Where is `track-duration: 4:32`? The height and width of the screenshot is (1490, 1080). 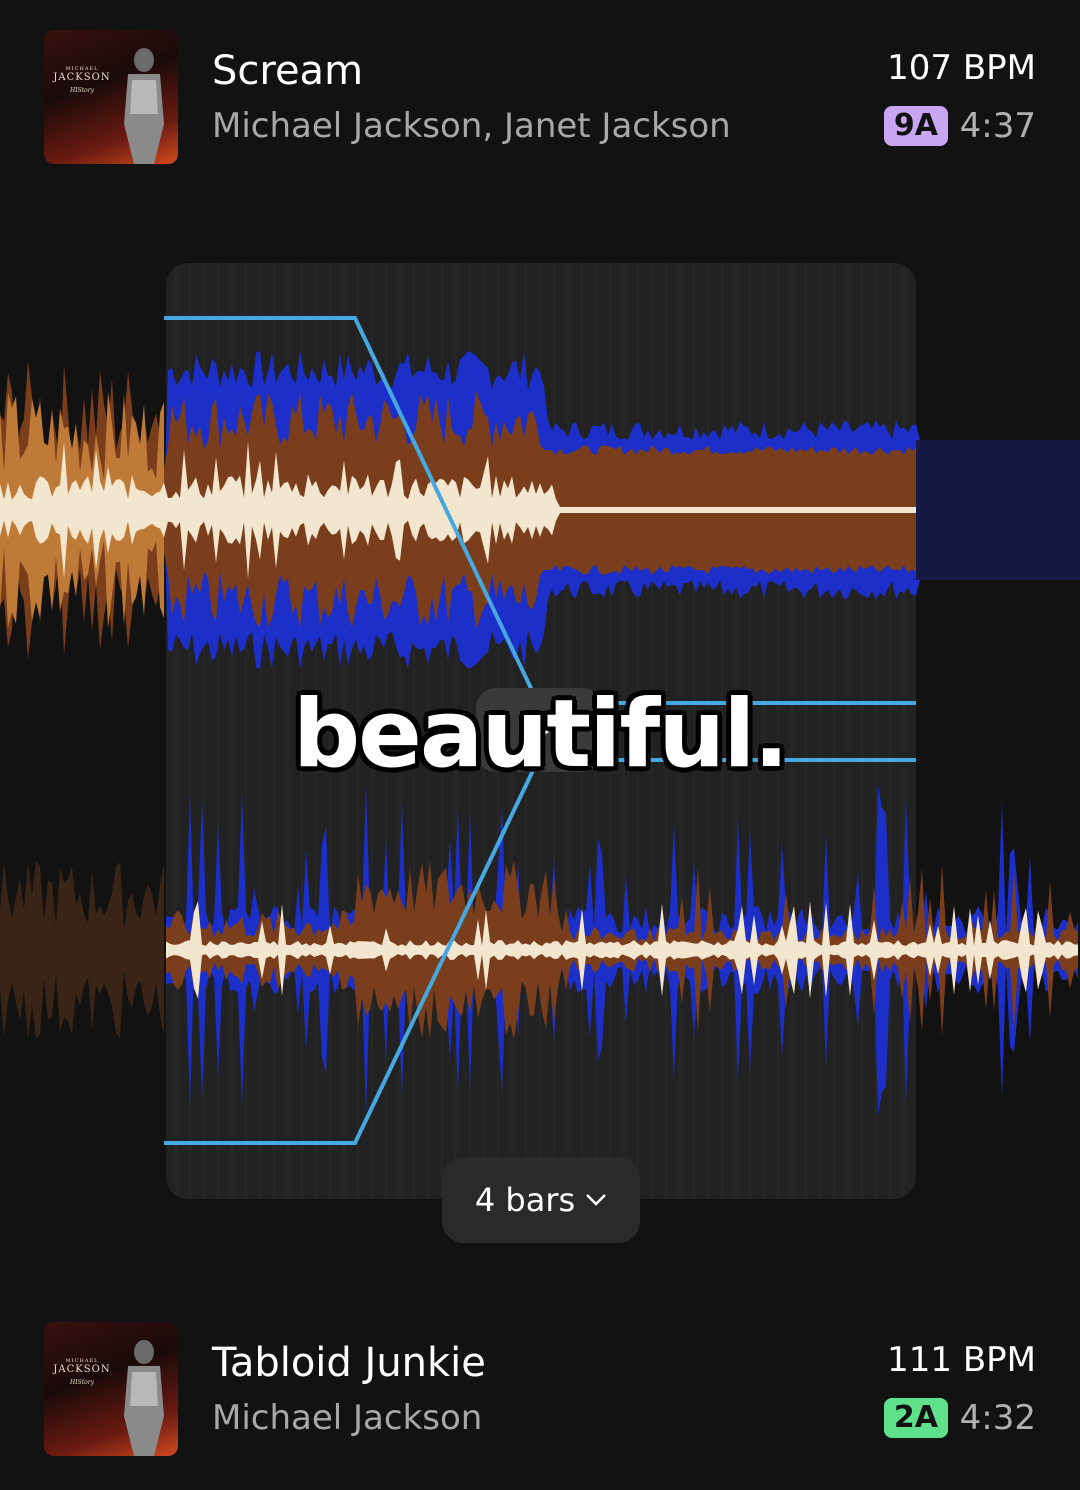
track-duration: 4:32 is located at coordinates (997, 1418).